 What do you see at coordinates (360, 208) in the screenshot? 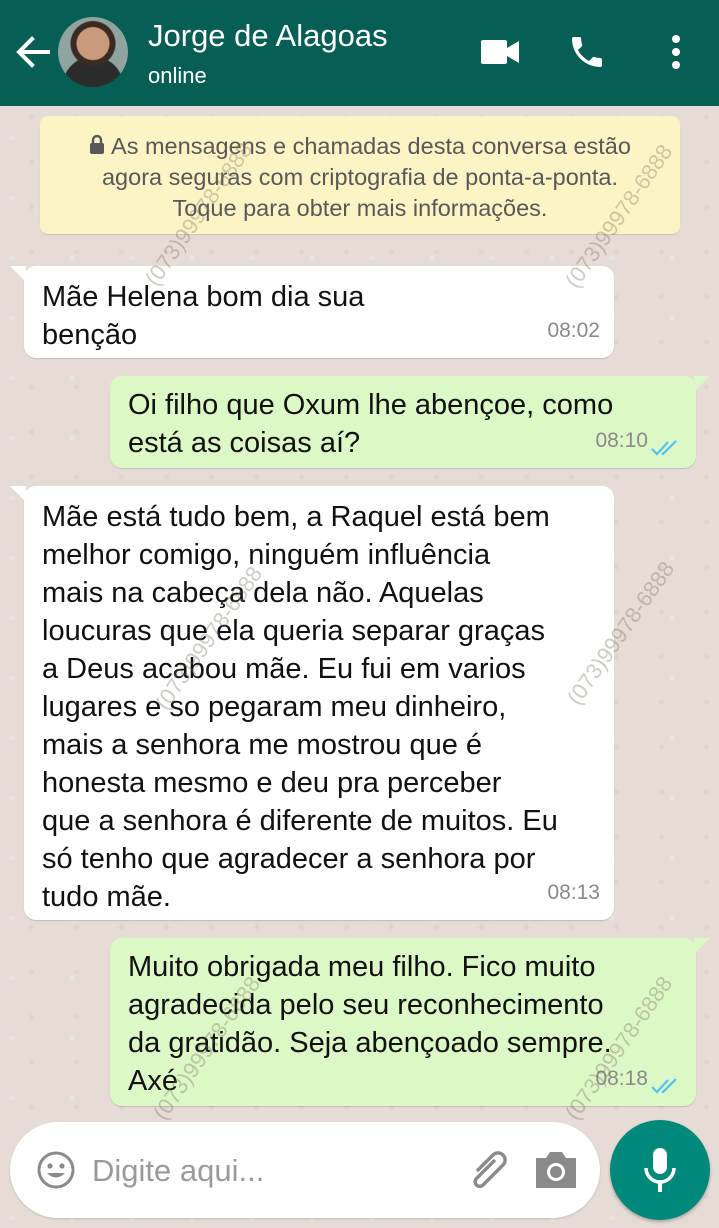
I see `notice-line-3: Toque para obter mais informações.` at bounding box center [360, 208].